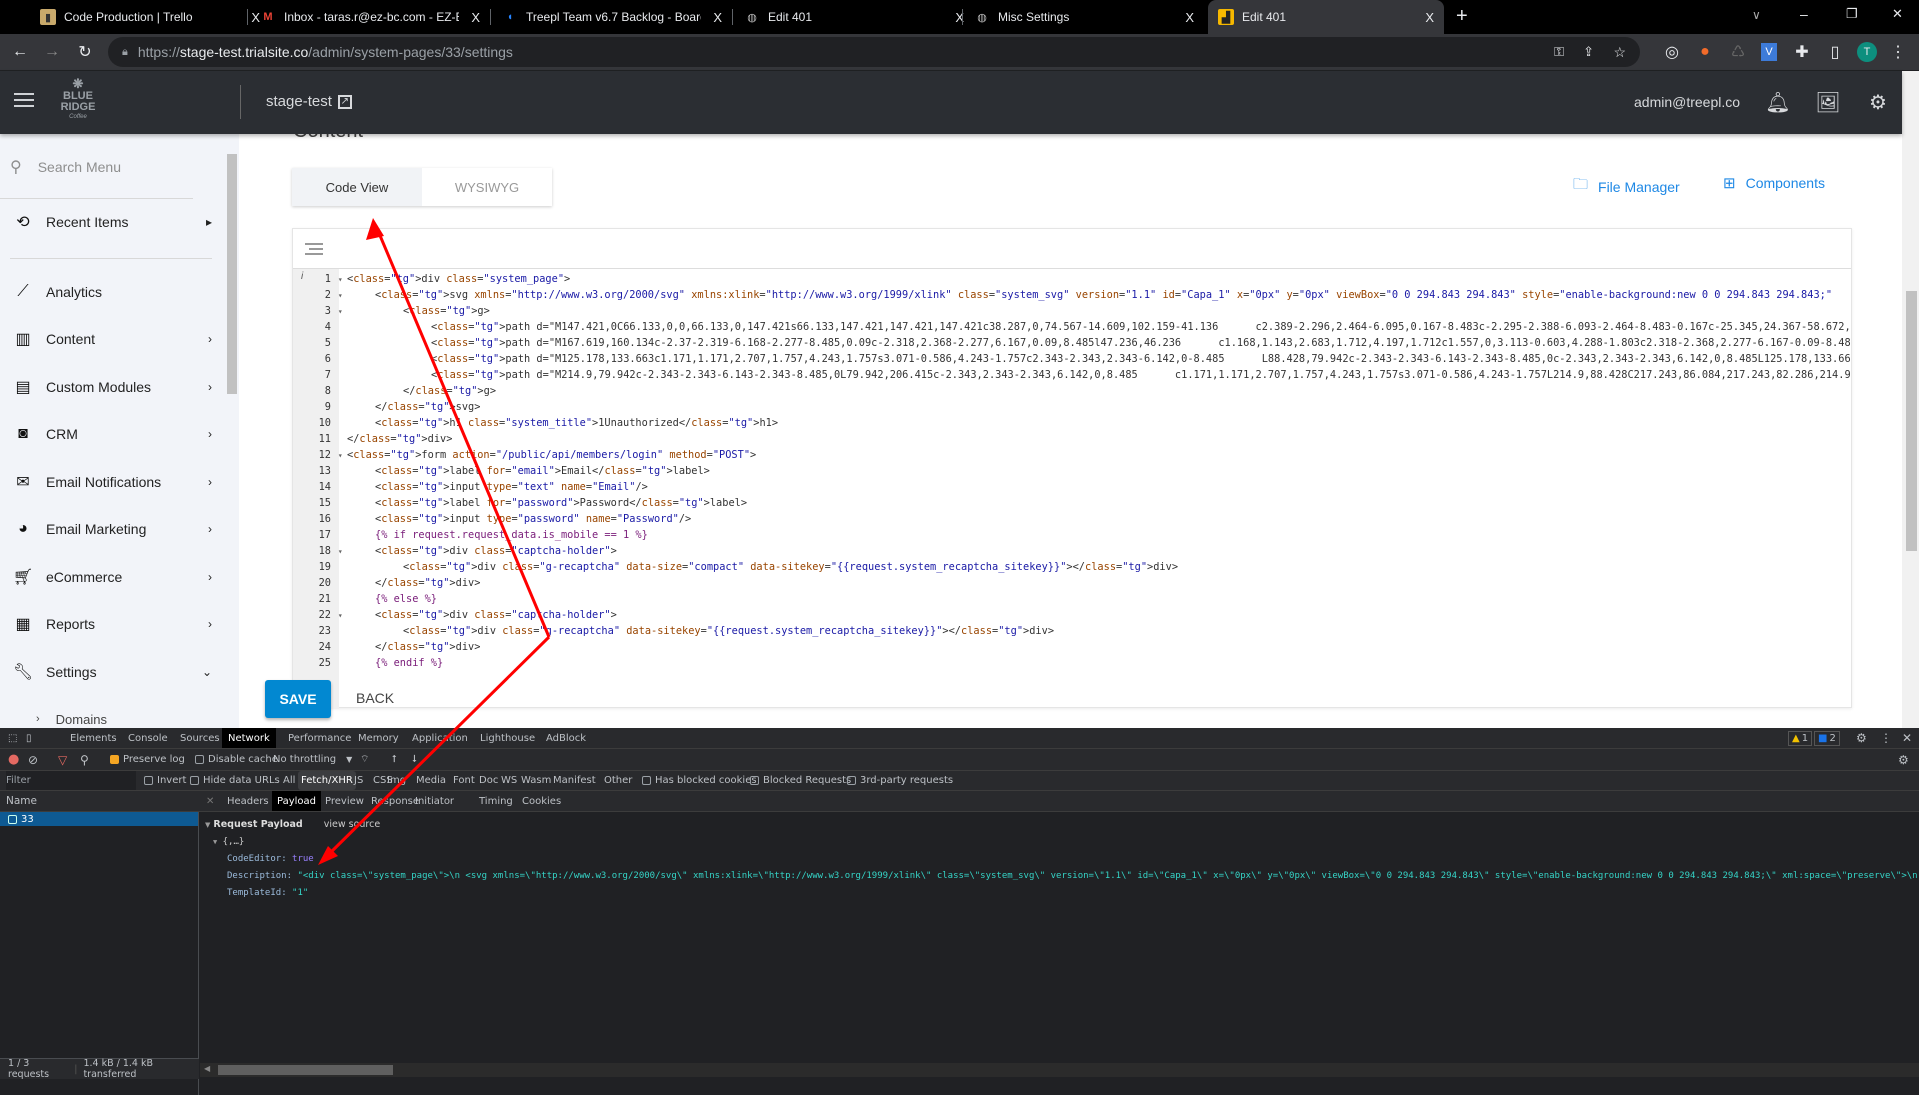 The height and width of the screenshot is (1095, 1919). Describe the element at coordinates (1061, 893) in the screenshot. I see `payload-field: TemplateId: "1"` at that location.